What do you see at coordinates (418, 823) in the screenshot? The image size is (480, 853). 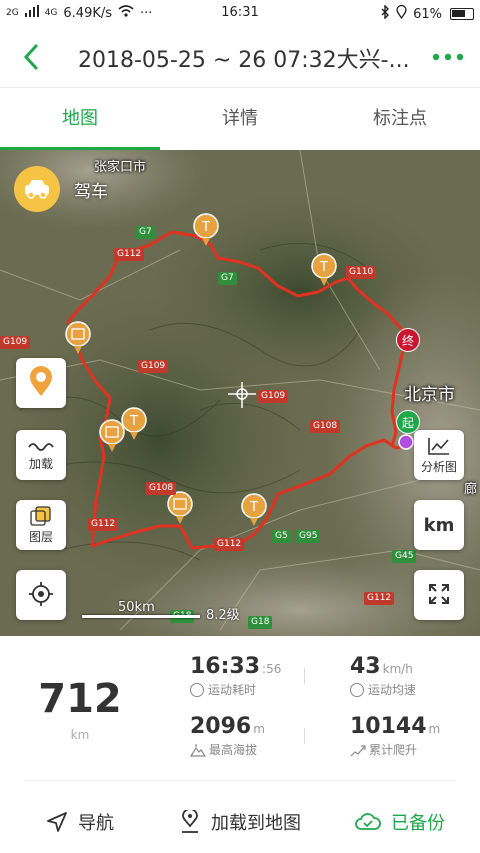 I see `backed-up-label: 已备份` at bounding box center [418, 823].